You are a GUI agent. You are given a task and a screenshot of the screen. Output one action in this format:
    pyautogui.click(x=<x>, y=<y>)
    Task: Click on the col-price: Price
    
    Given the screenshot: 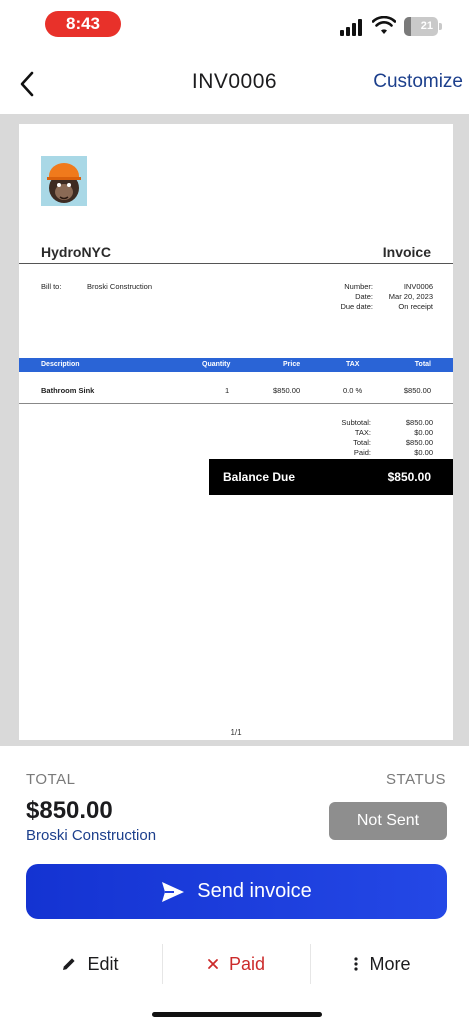 What is the action you would take?
    pyautogui.click(x=292, y=364)
    